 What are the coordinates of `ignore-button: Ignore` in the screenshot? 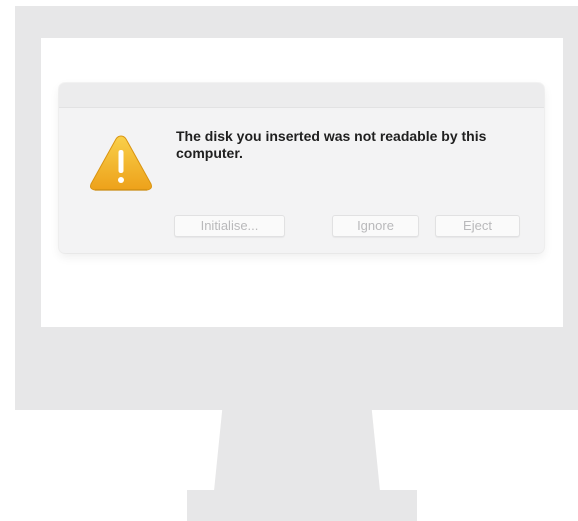 It's located at (375, 226).